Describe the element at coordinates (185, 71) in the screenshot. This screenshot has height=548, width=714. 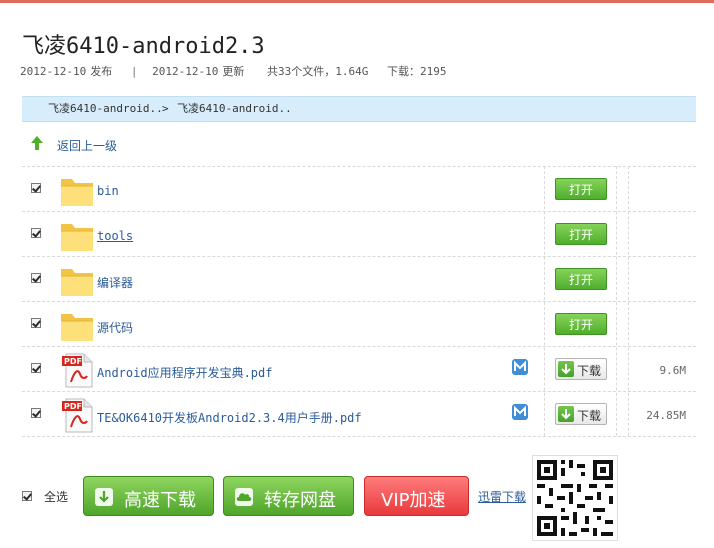
I see `updated-date: 2012-12-10` at that location.